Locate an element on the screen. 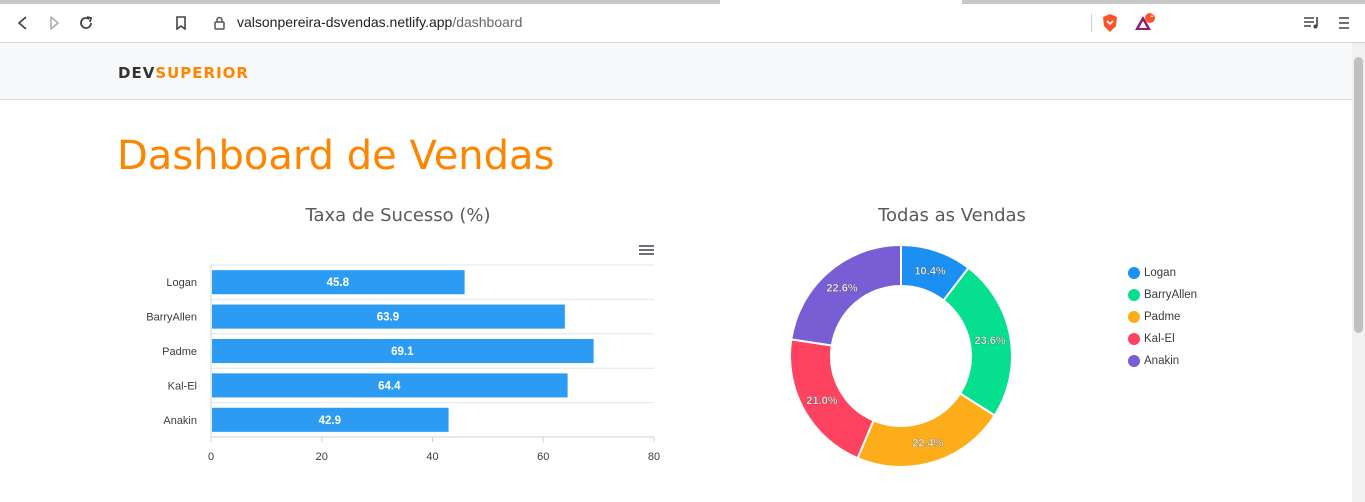 The height and width of the screenshot is (502, 1365). category-label: Logan is located at coordinates (181, 283).